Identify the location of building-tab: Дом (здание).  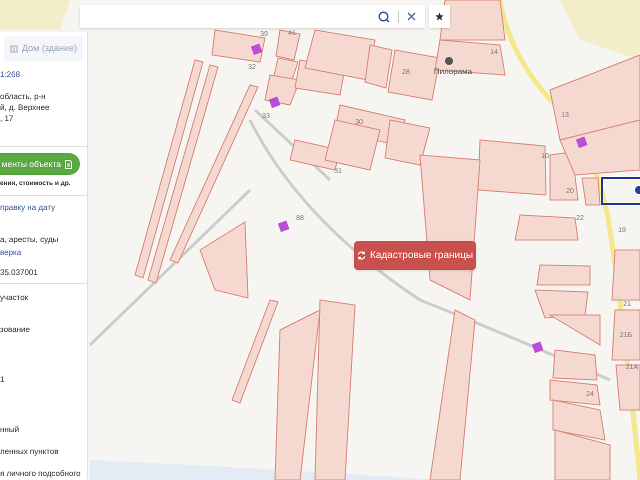
(43, 49).